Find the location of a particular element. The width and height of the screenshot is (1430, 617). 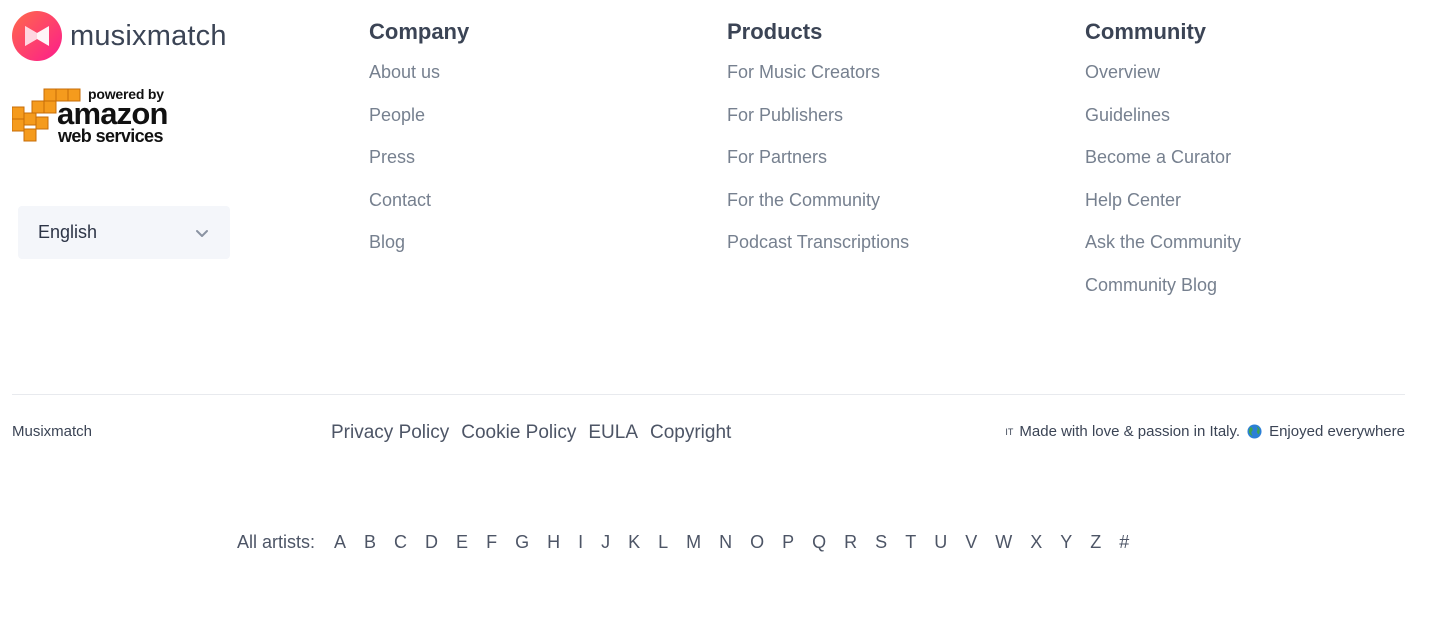

italy-flag-icon: IT is located at coordinates (1009, 431).